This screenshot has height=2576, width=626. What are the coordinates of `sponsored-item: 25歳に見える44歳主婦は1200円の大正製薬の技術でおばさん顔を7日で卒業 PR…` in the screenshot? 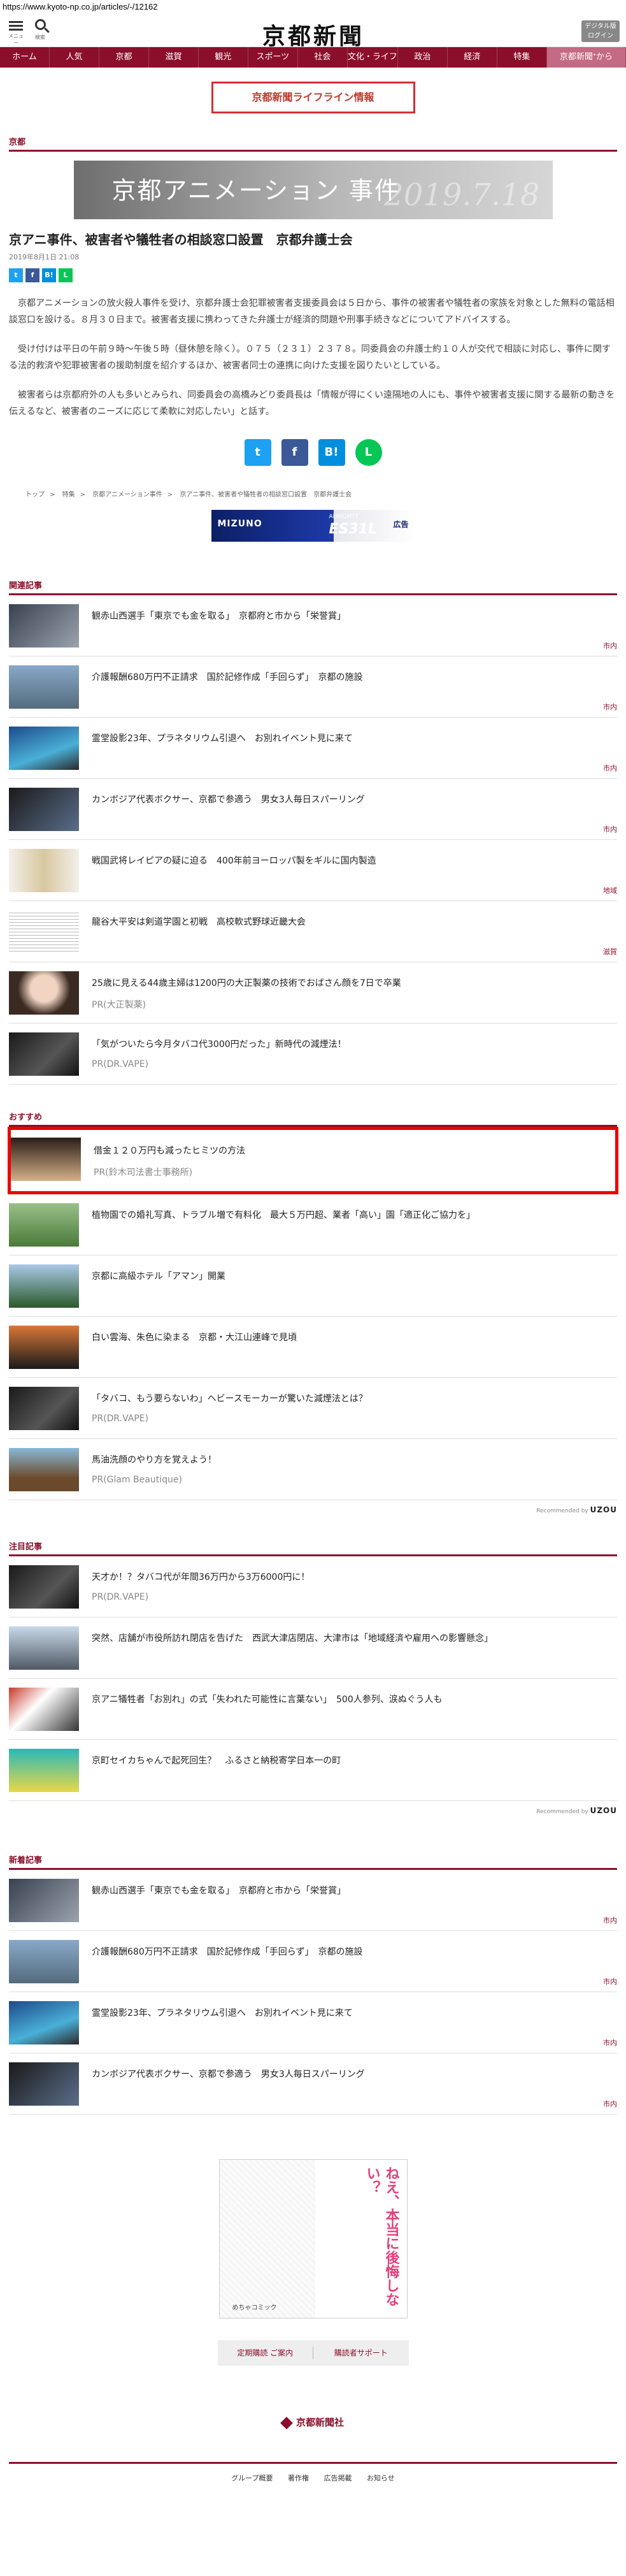 It's located at (313, 993).